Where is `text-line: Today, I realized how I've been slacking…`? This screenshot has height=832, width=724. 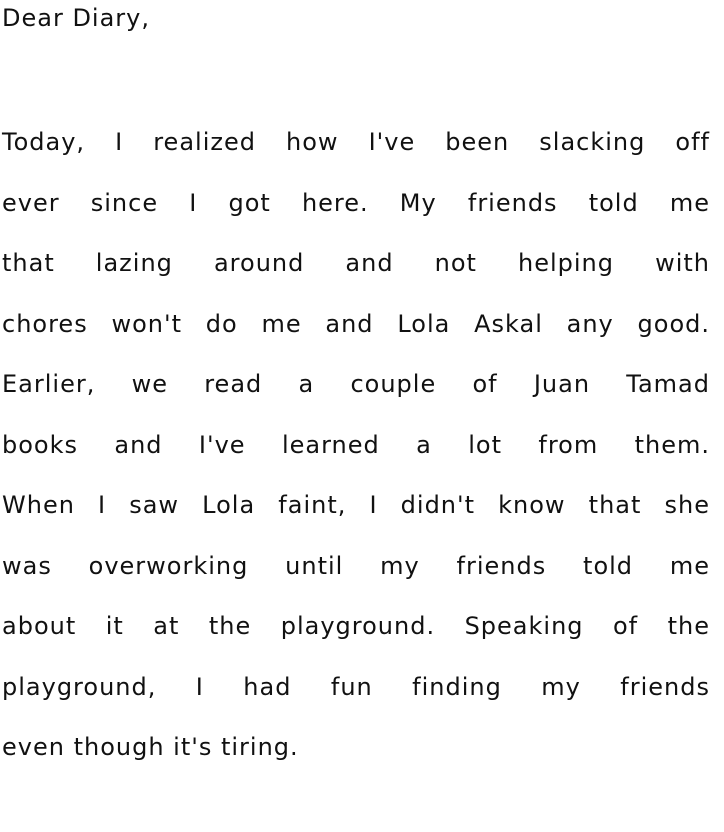
text-line: Today, I realized how I've been slacking… is located at coordinates (356, 142).